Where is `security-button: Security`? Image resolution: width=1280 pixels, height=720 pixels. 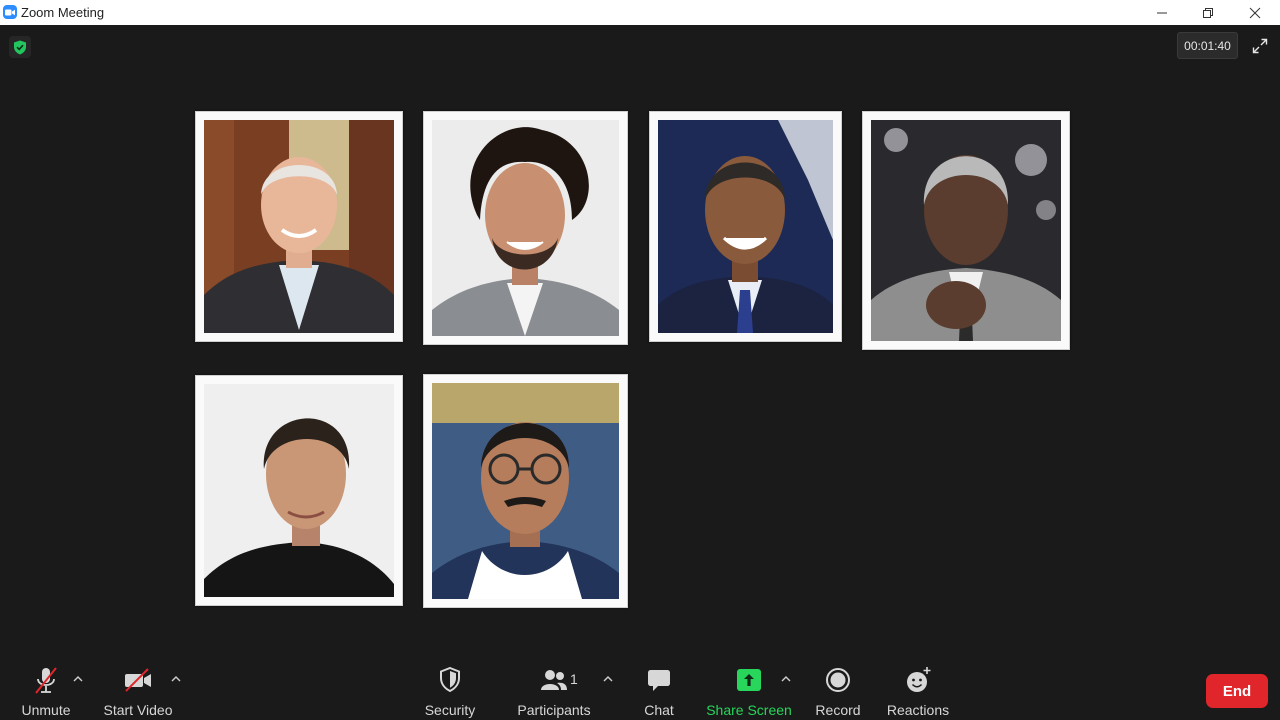 security-button: Security is located at coordinates (450, 690).